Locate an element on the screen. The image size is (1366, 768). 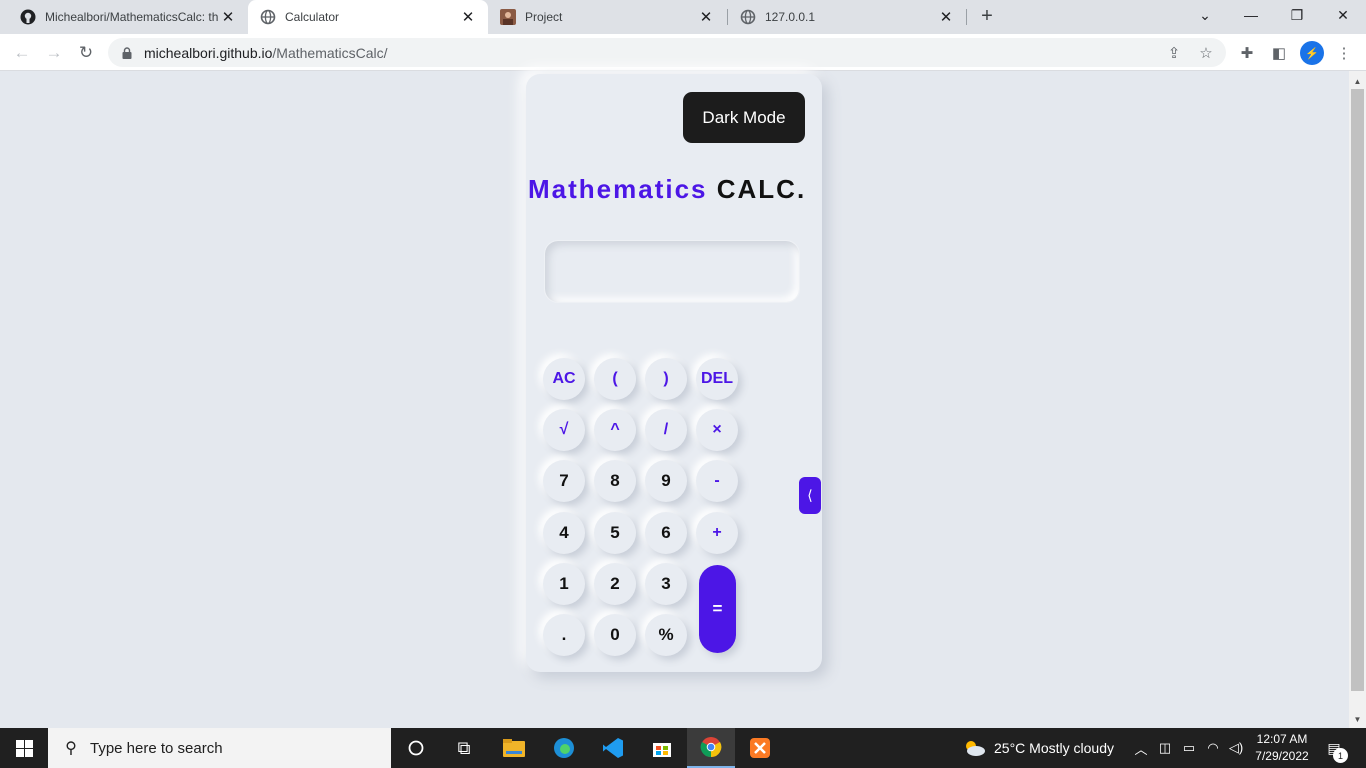
key-sqrt: √ is located at coordinates (564, 430).